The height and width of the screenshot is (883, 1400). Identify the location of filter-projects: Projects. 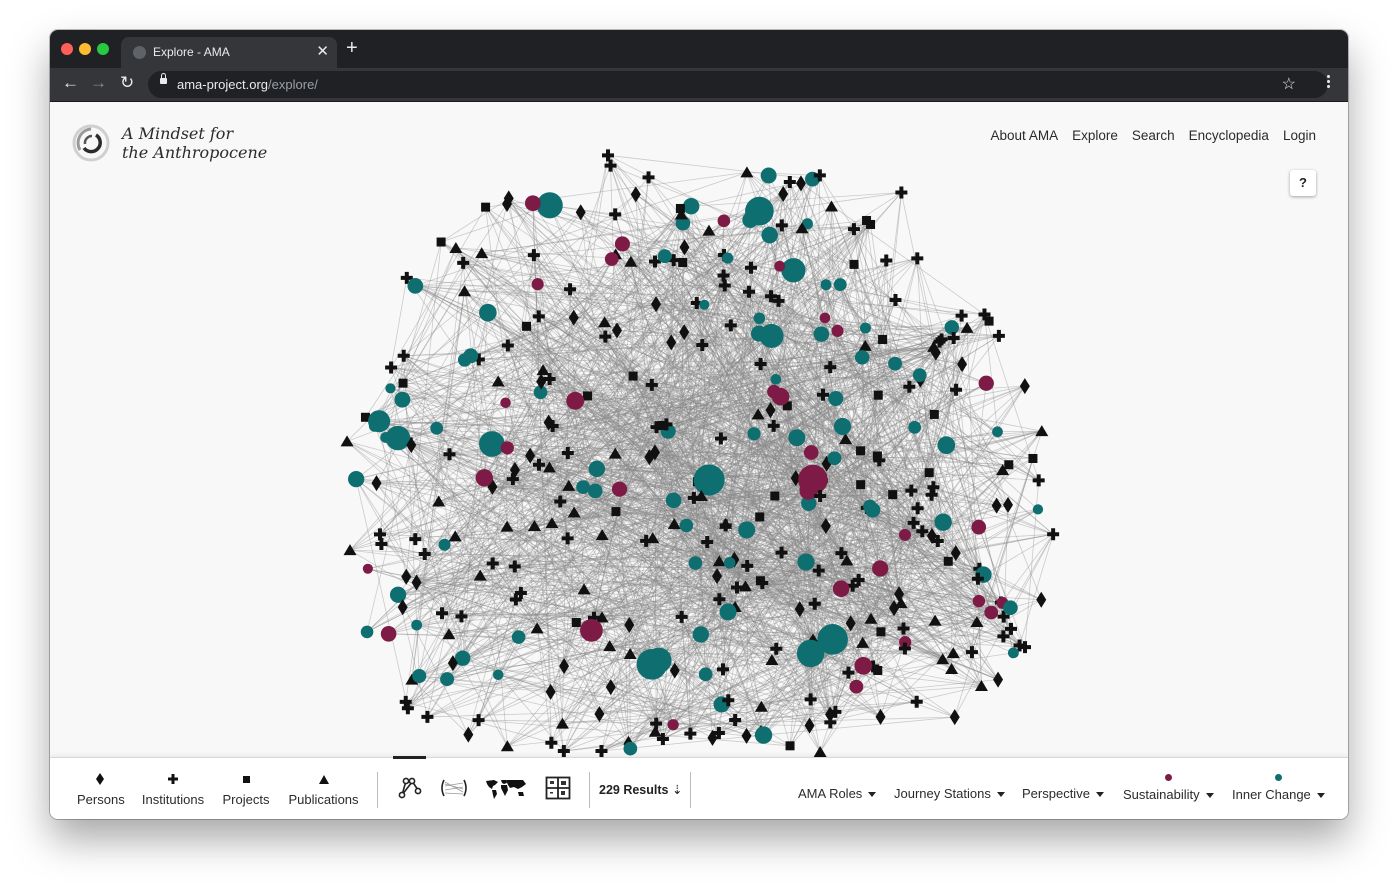
(246, 789).